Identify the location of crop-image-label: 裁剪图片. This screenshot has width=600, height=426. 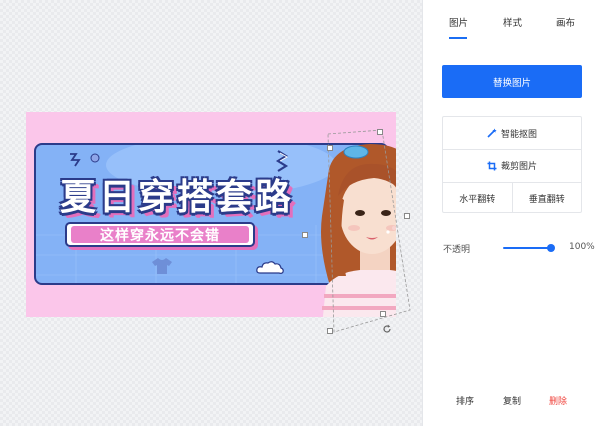
(518, 167).